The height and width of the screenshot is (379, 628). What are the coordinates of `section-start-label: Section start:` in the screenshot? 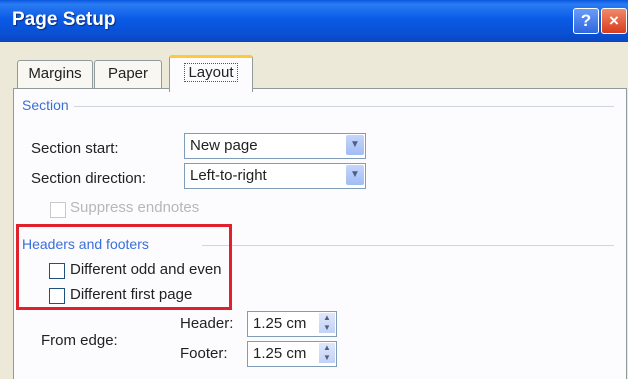 It's located at (75, 148).